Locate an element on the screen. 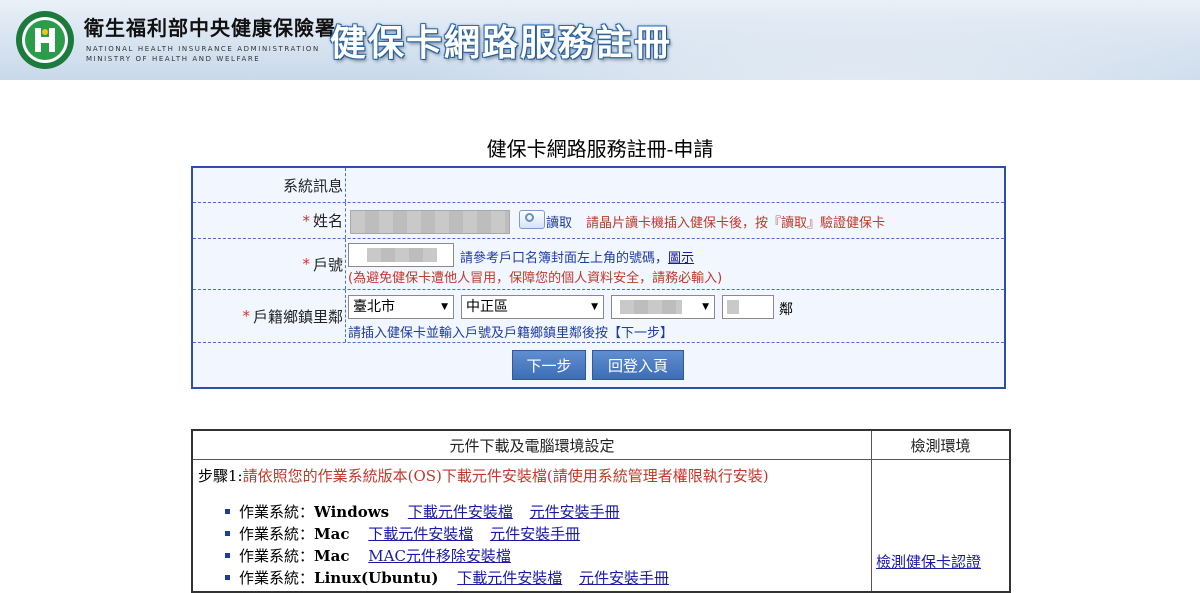  agency-name-zh: 衛生福利部中央健康保險署 is located at coordinates (210, 28).